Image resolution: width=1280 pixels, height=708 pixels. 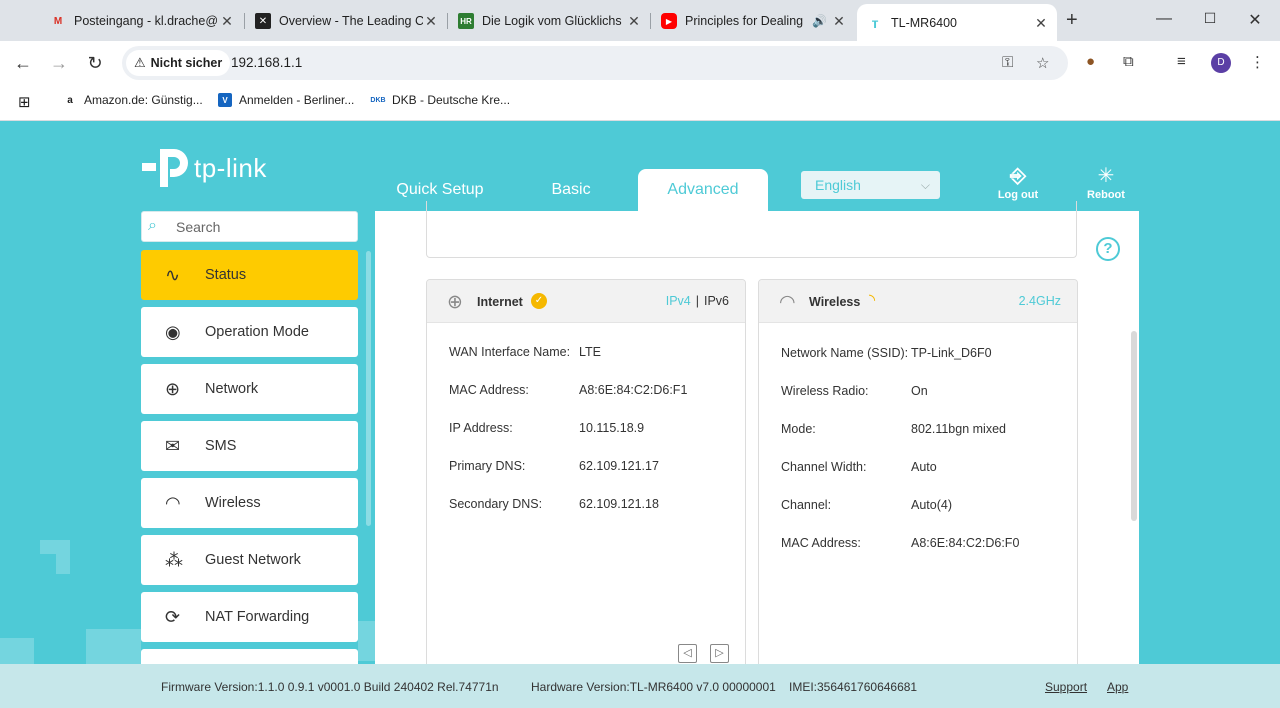 I want to click on kv-value: 10.115.18.9, so click(x=612, y=428).